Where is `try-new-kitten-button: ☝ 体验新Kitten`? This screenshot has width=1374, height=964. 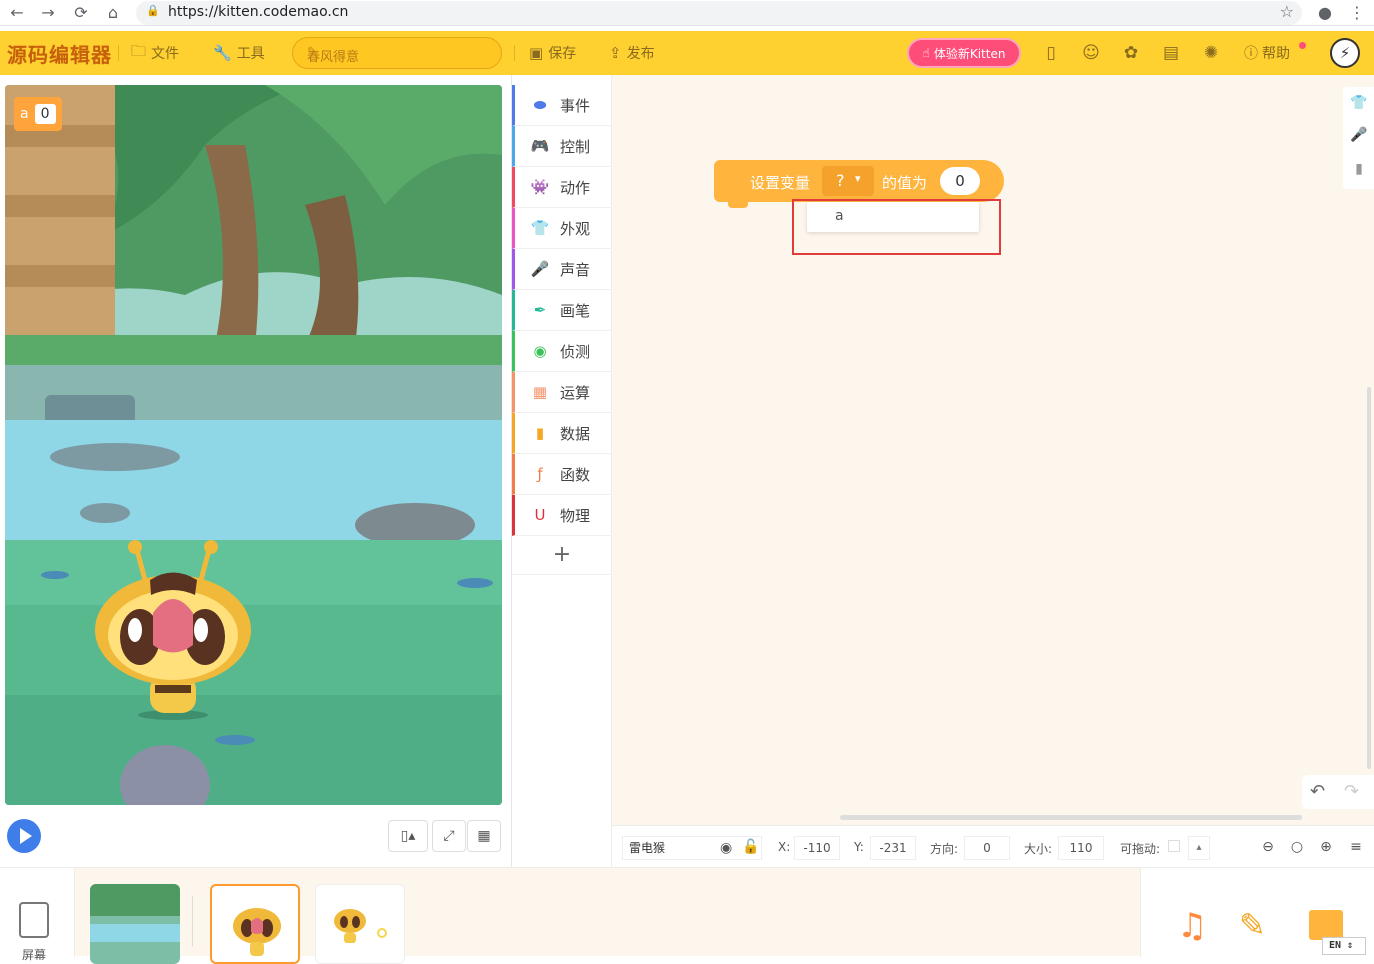 try-new-kitten-button: ☝ 体验新Kitten is located at coordinates (964, 53).